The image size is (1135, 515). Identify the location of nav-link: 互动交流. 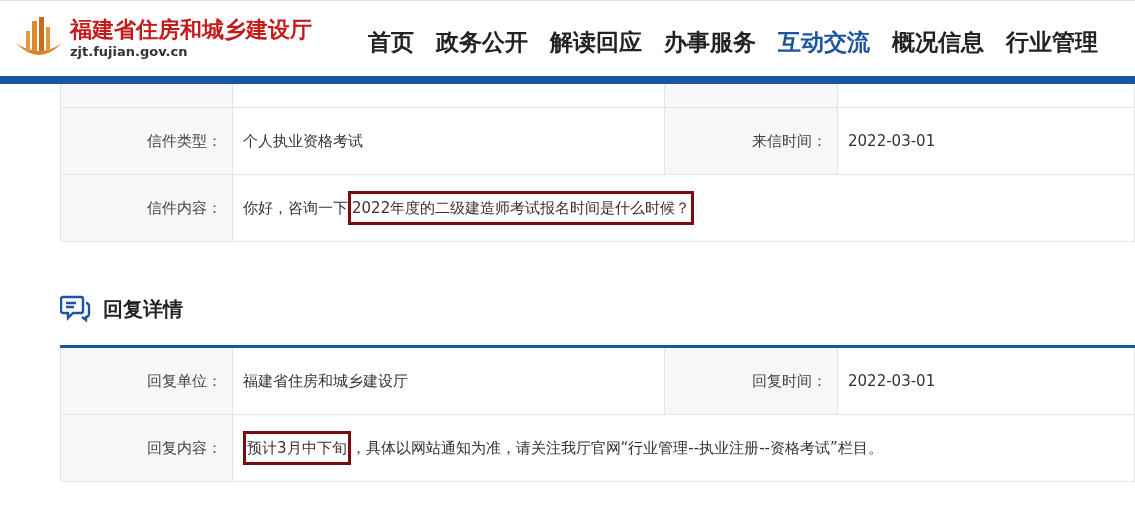
(824, 42).